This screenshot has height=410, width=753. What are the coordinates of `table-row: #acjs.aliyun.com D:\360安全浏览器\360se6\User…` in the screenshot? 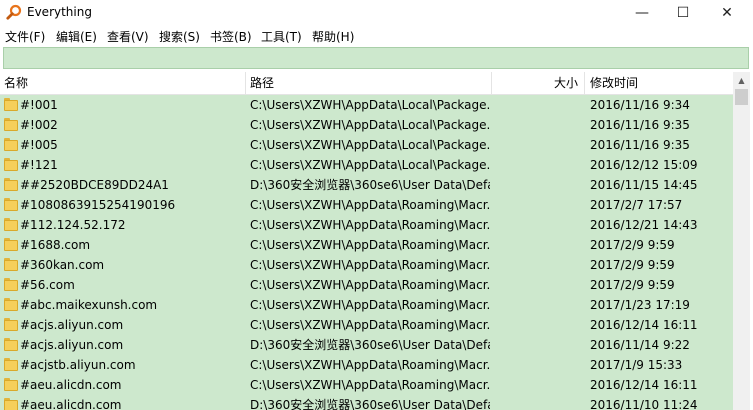 It's located at (366, 345).